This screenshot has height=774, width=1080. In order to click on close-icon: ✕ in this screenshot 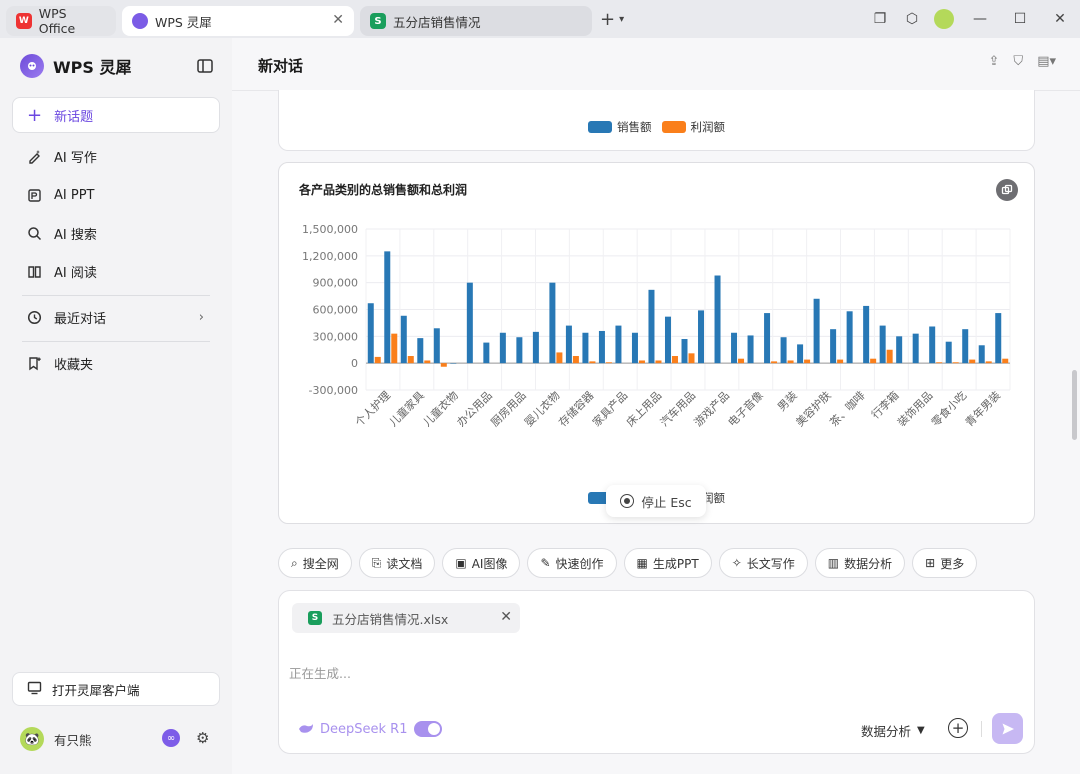, I will do `click(338, 20)`.